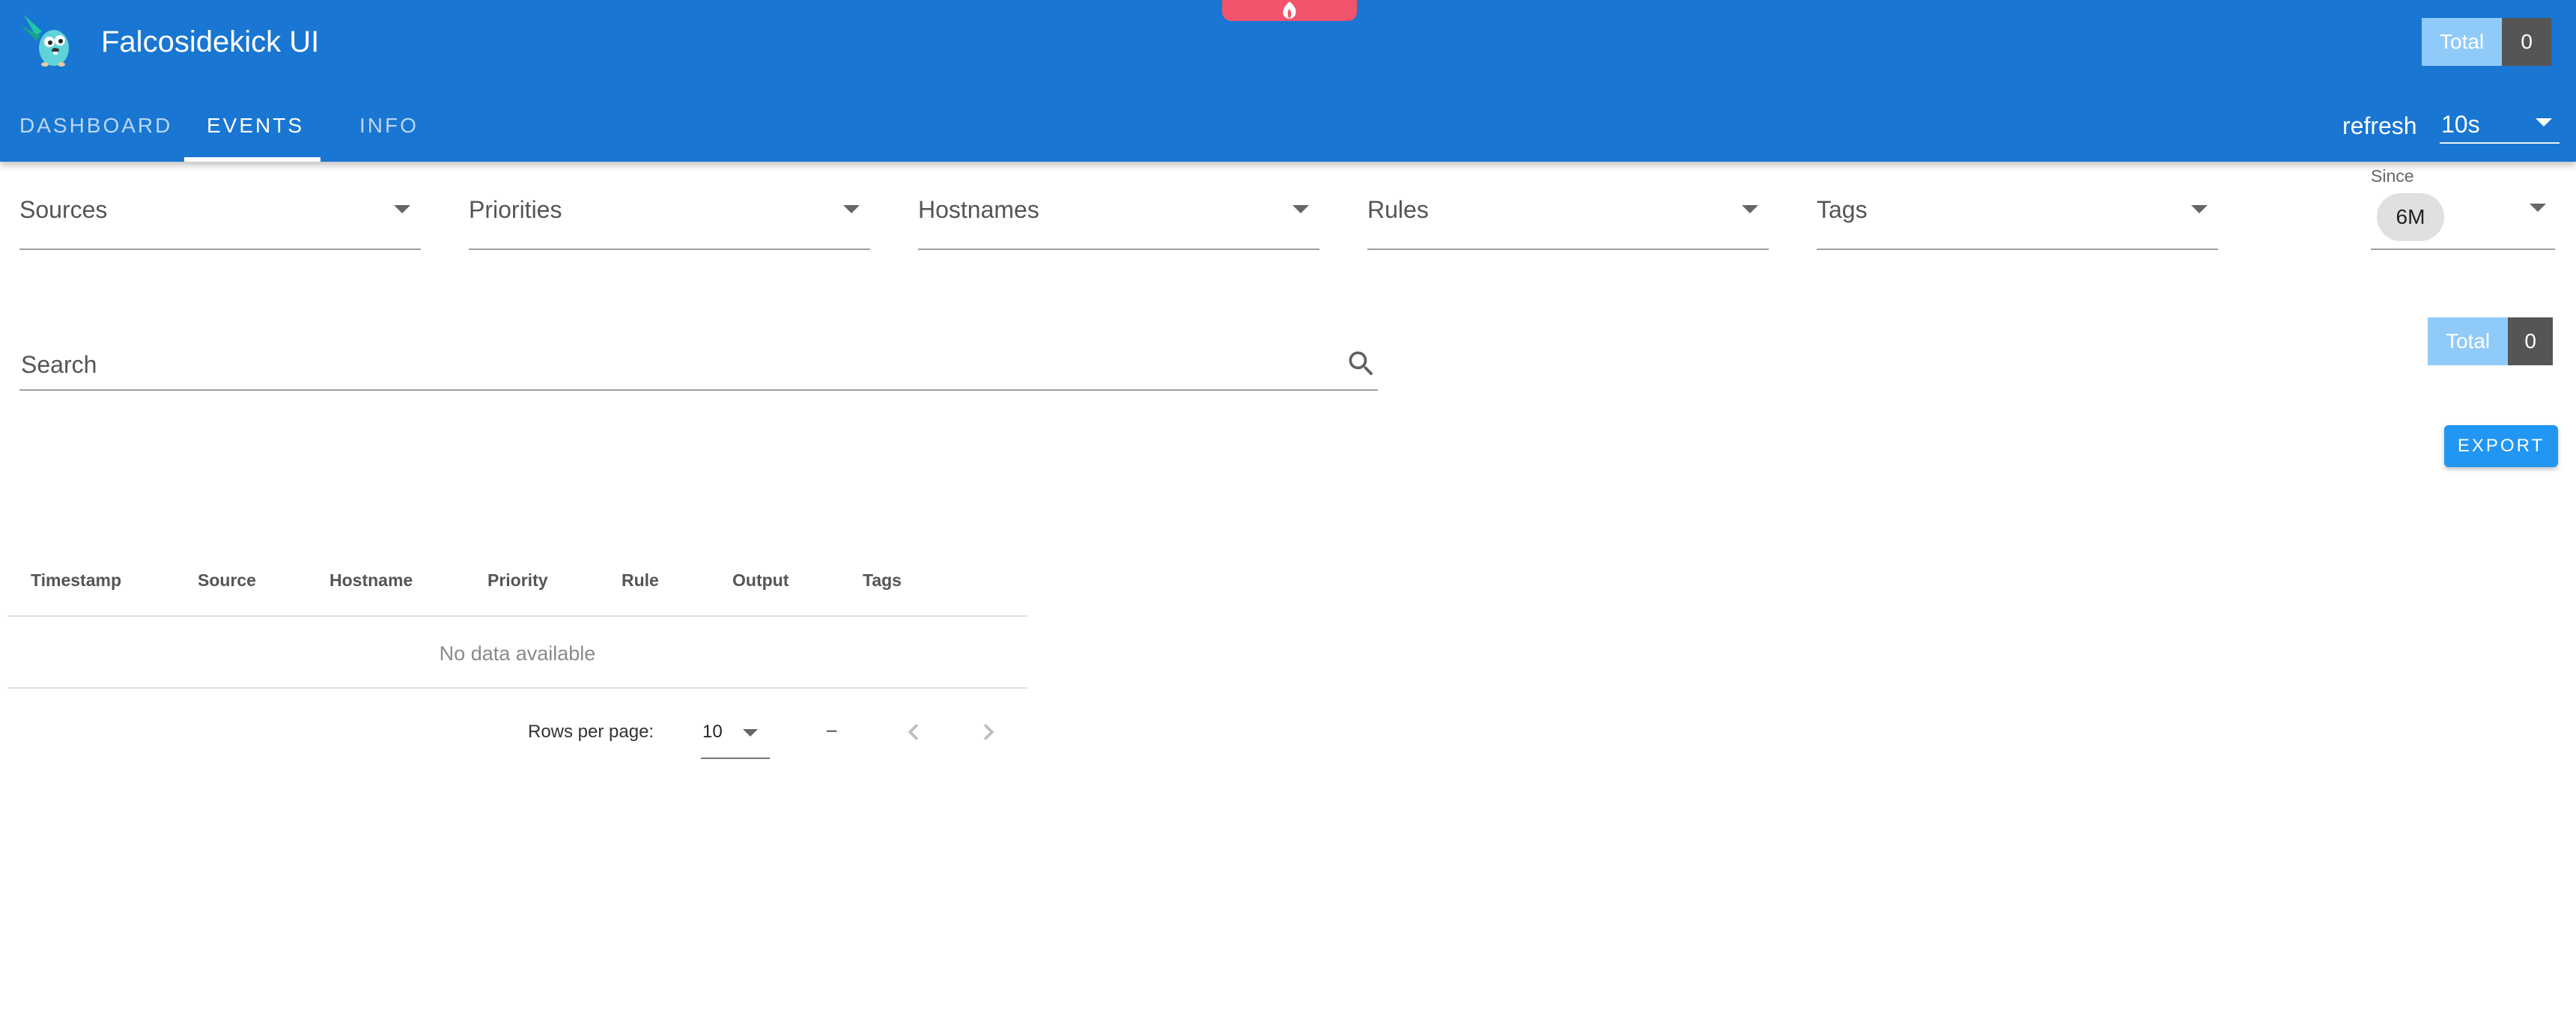 Image resolution: width=2576 pixels, height=1033 pixels. Describe the element at coordinates (95, 135) in the screenshot. I see `tab-dashboard: DASHBOARD` at that location.